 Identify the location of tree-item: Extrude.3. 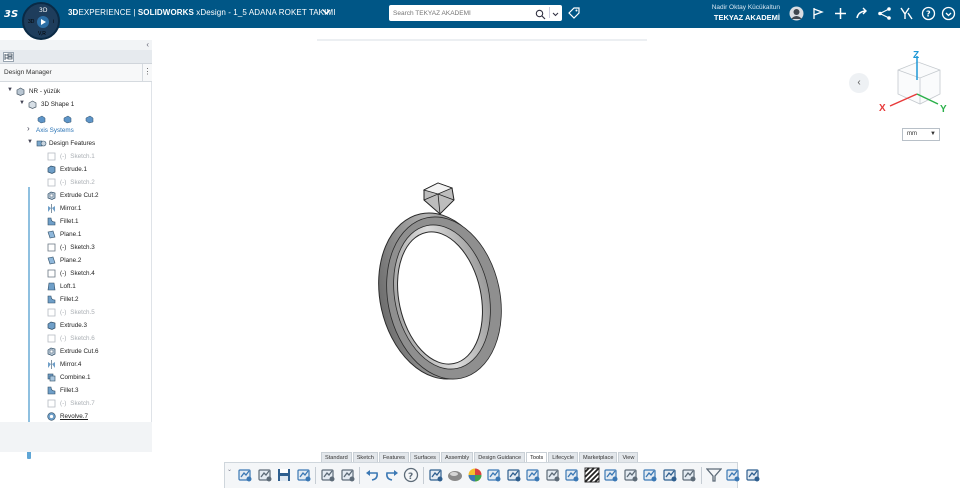
(67, 326).